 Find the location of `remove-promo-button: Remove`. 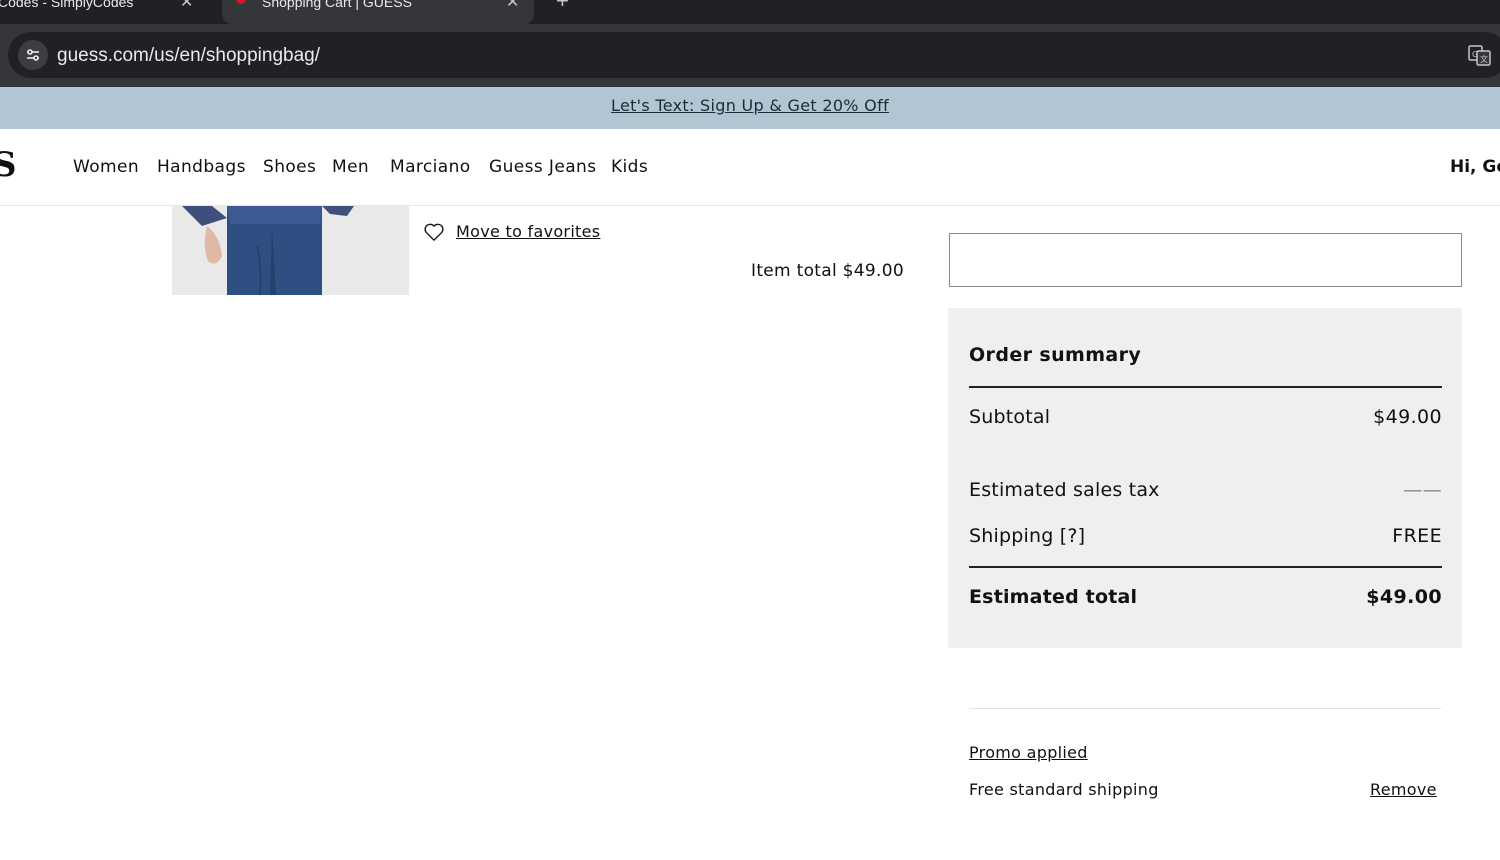

remove-promo-button: Remove is located at coordinates (1403, 789).